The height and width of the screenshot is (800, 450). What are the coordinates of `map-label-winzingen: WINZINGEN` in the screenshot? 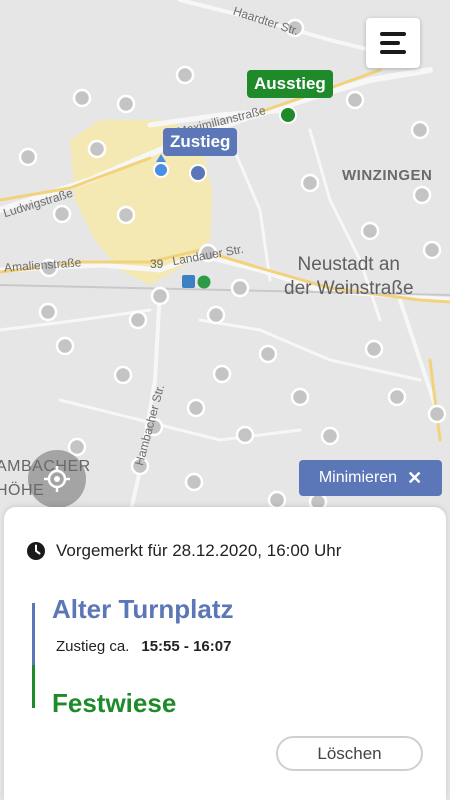 It's located at (387, 175).